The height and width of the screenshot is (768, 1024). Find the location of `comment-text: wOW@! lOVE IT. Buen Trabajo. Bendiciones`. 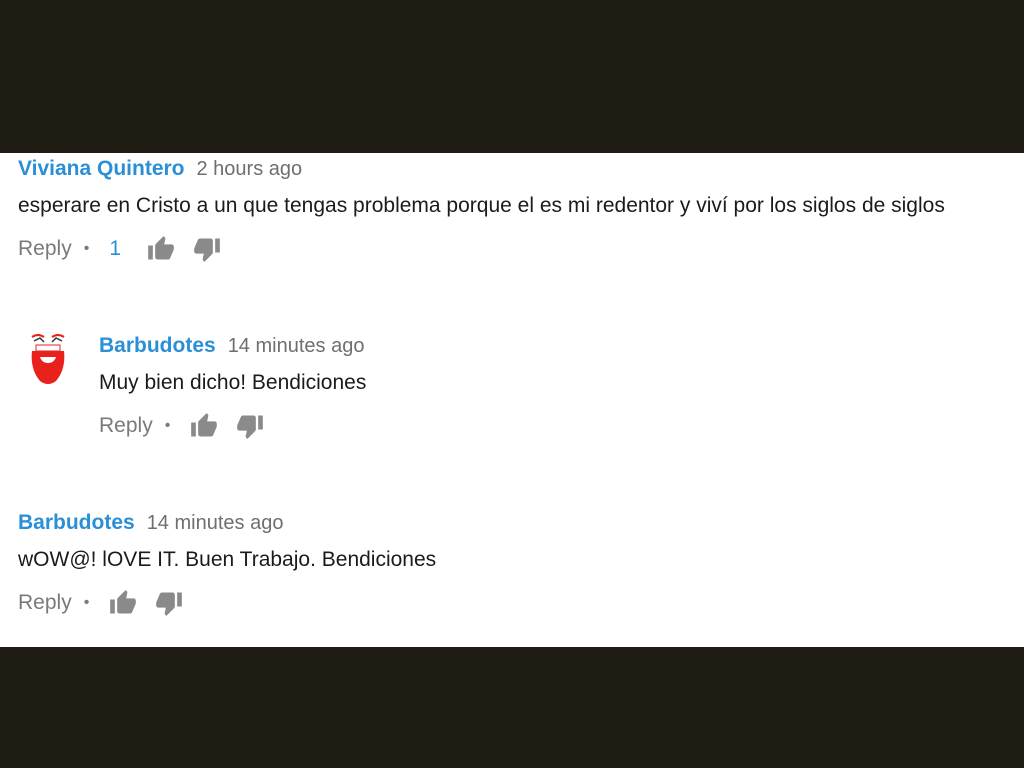

comment-text: wOW@! lOVE IT. Buen Trabajo. Bendiciones is located at coordinates (227, 559).